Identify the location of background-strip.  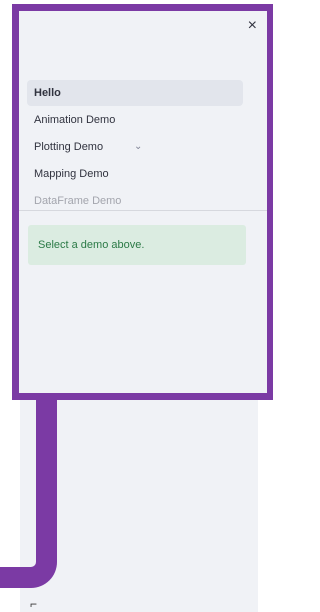
(265, 506).